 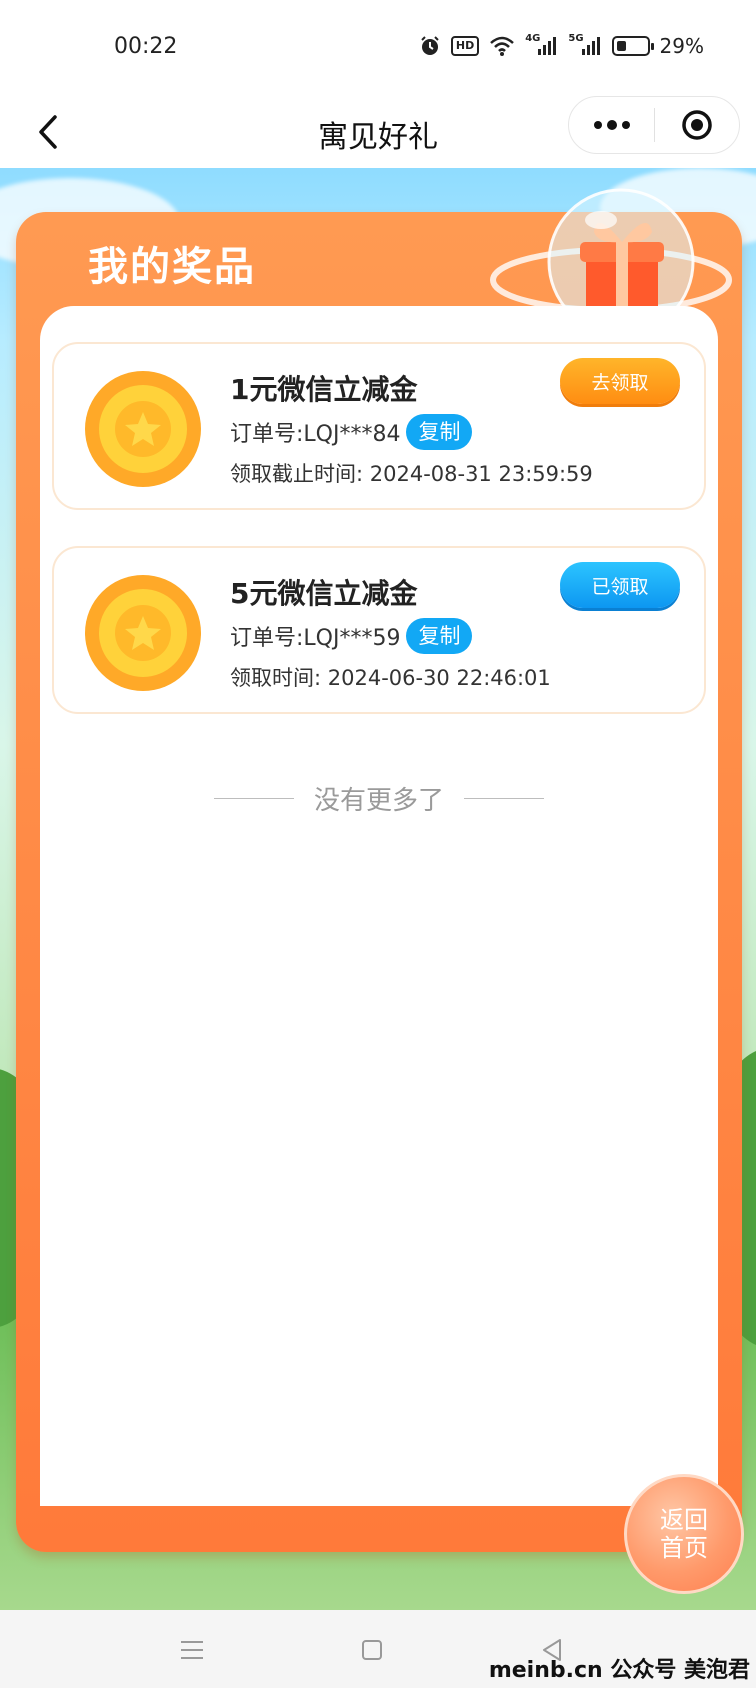 I want to click on square-icon, so click(x=372, y=1650).